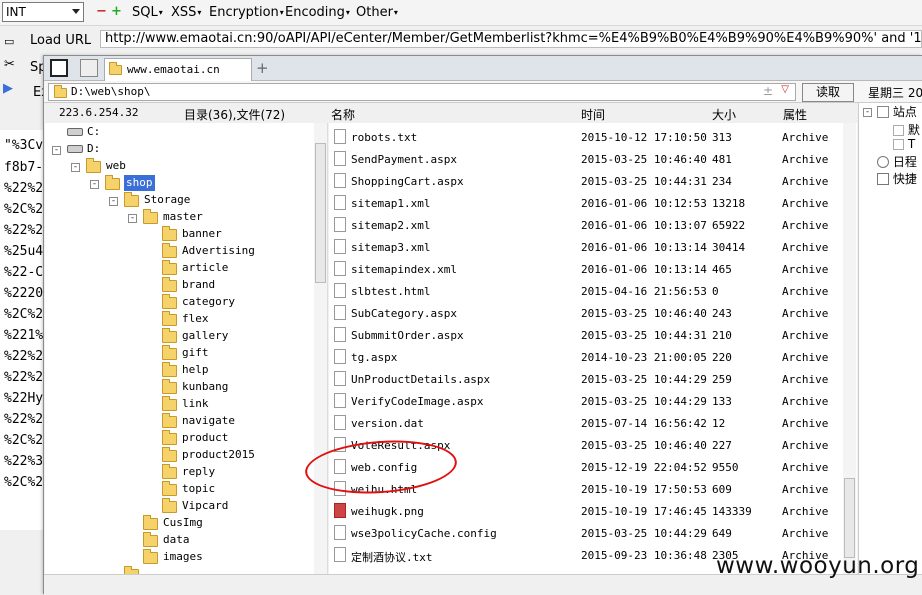 This screenshot has width=922, height=595. I want to click on new-tab-button: +, so click(262, 68).